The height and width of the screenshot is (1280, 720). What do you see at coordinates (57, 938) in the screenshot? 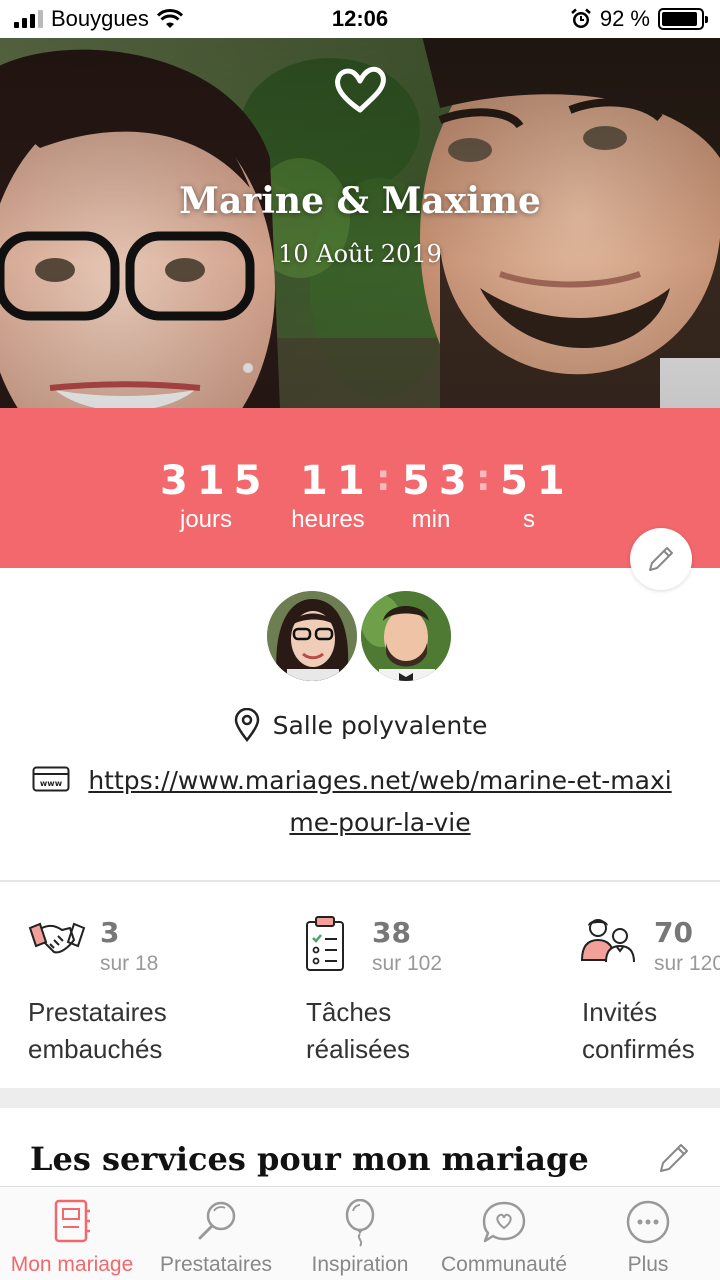
I see `handshake-icon` at bounding box center [57, 938].